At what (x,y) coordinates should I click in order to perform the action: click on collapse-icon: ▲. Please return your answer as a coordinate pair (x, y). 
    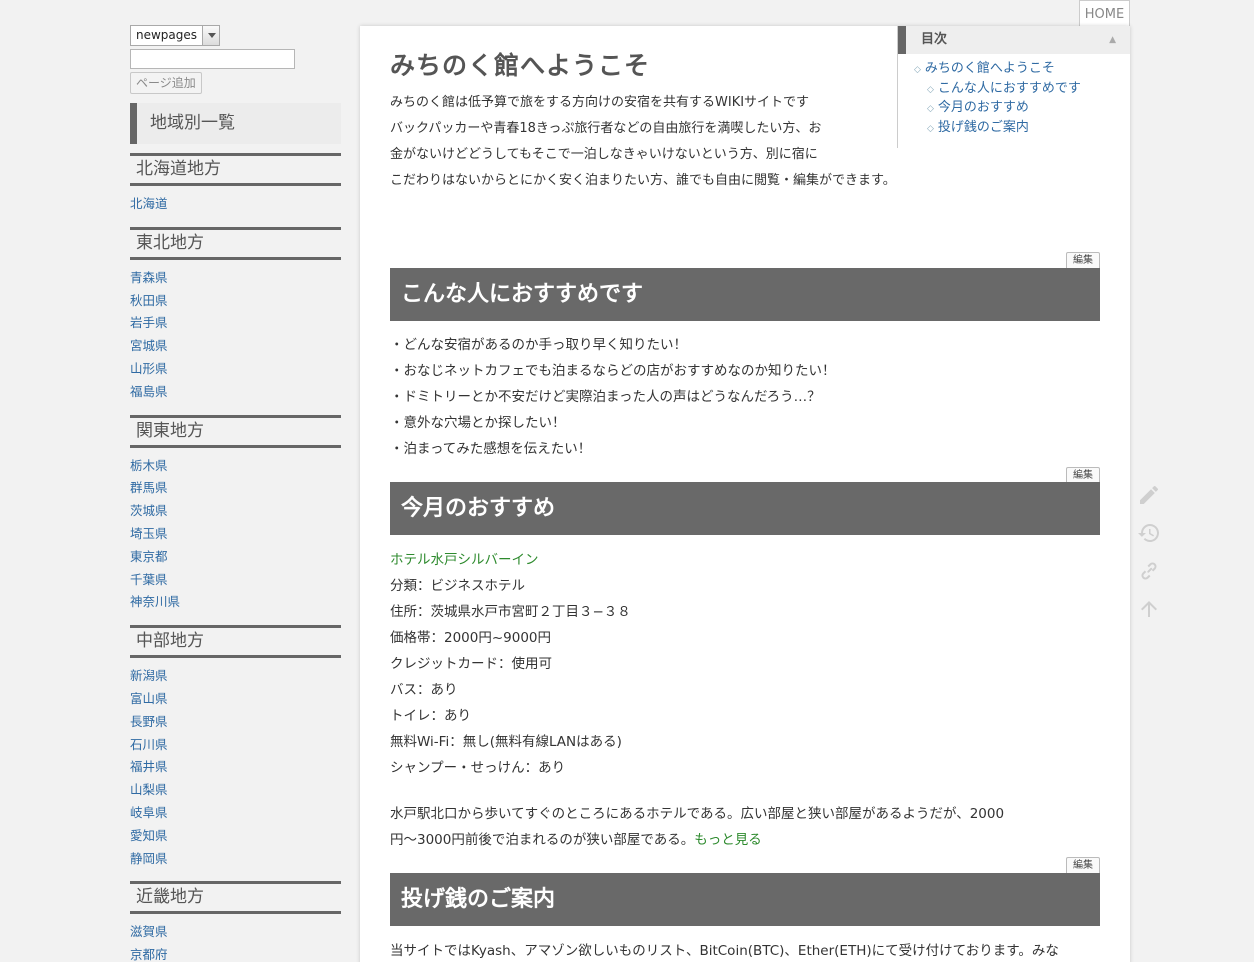
    Looking at the image, I should click on (1112, 40).